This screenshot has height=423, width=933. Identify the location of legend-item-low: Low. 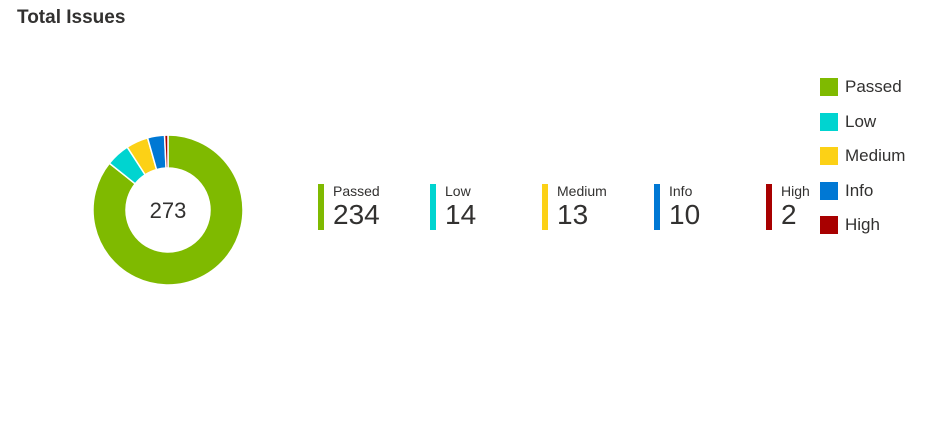
(862, 122).